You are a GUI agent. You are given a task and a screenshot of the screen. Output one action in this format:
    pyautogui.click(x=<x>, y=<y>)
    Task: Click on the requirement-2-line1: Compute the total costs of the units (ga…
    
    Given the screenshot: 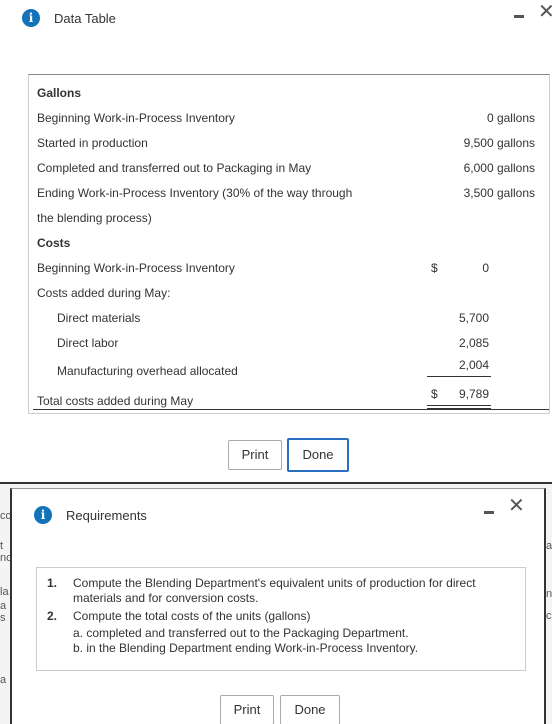 What is the action you would take?
    pyautogui.click(x=192, y=616)
    